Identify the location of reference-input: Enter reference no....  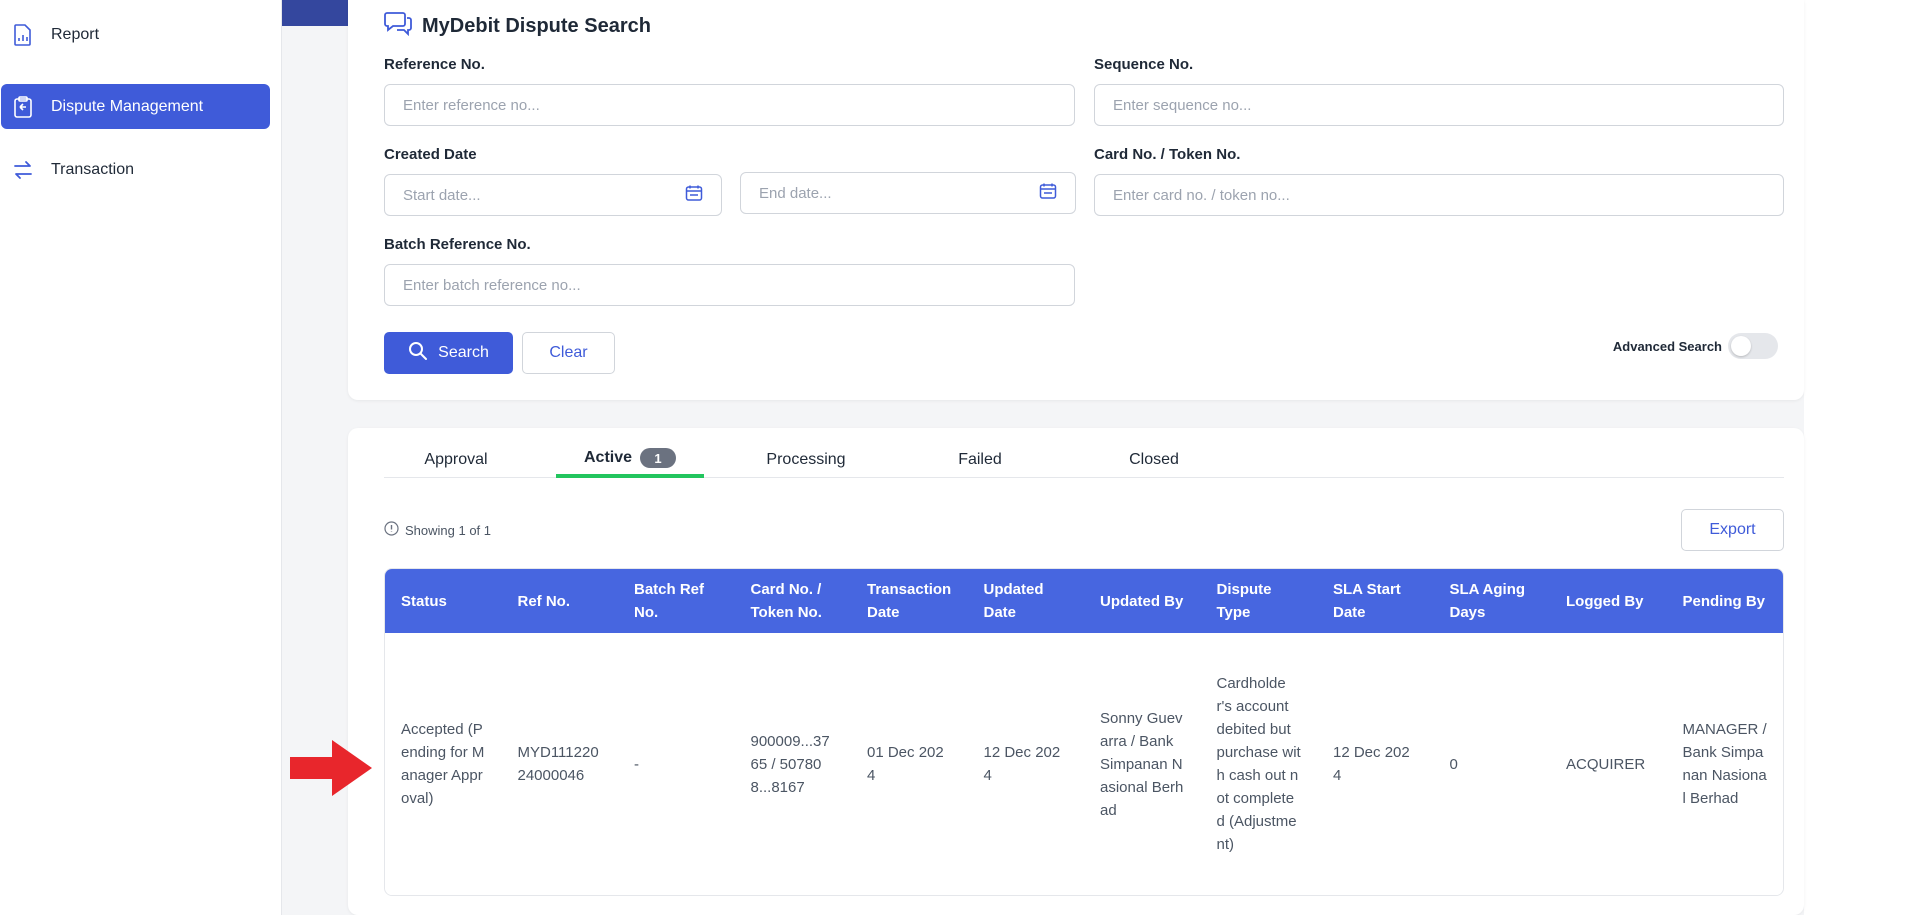
(729, 105).